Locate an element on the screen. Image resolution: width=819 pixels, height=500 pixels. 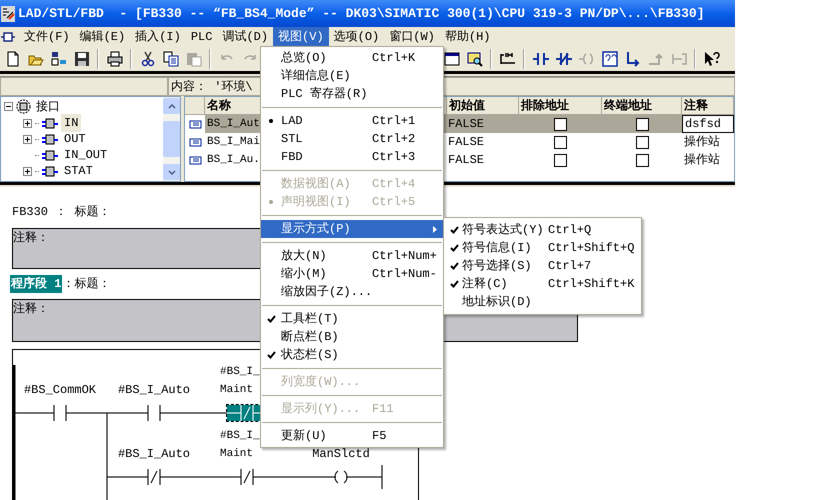
content-path: 内容： '环境\ is located at coordinates (212, 87).